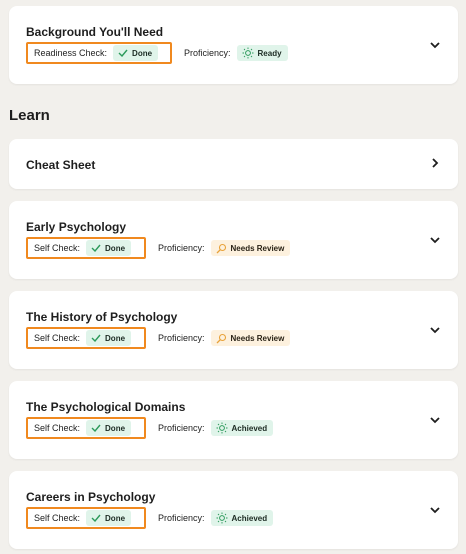 The image size is (466, 554). What do you see at coordinates (435, 163) in the screenshot?
I see `chevron-right-icon` at bounding box center [435, 163].